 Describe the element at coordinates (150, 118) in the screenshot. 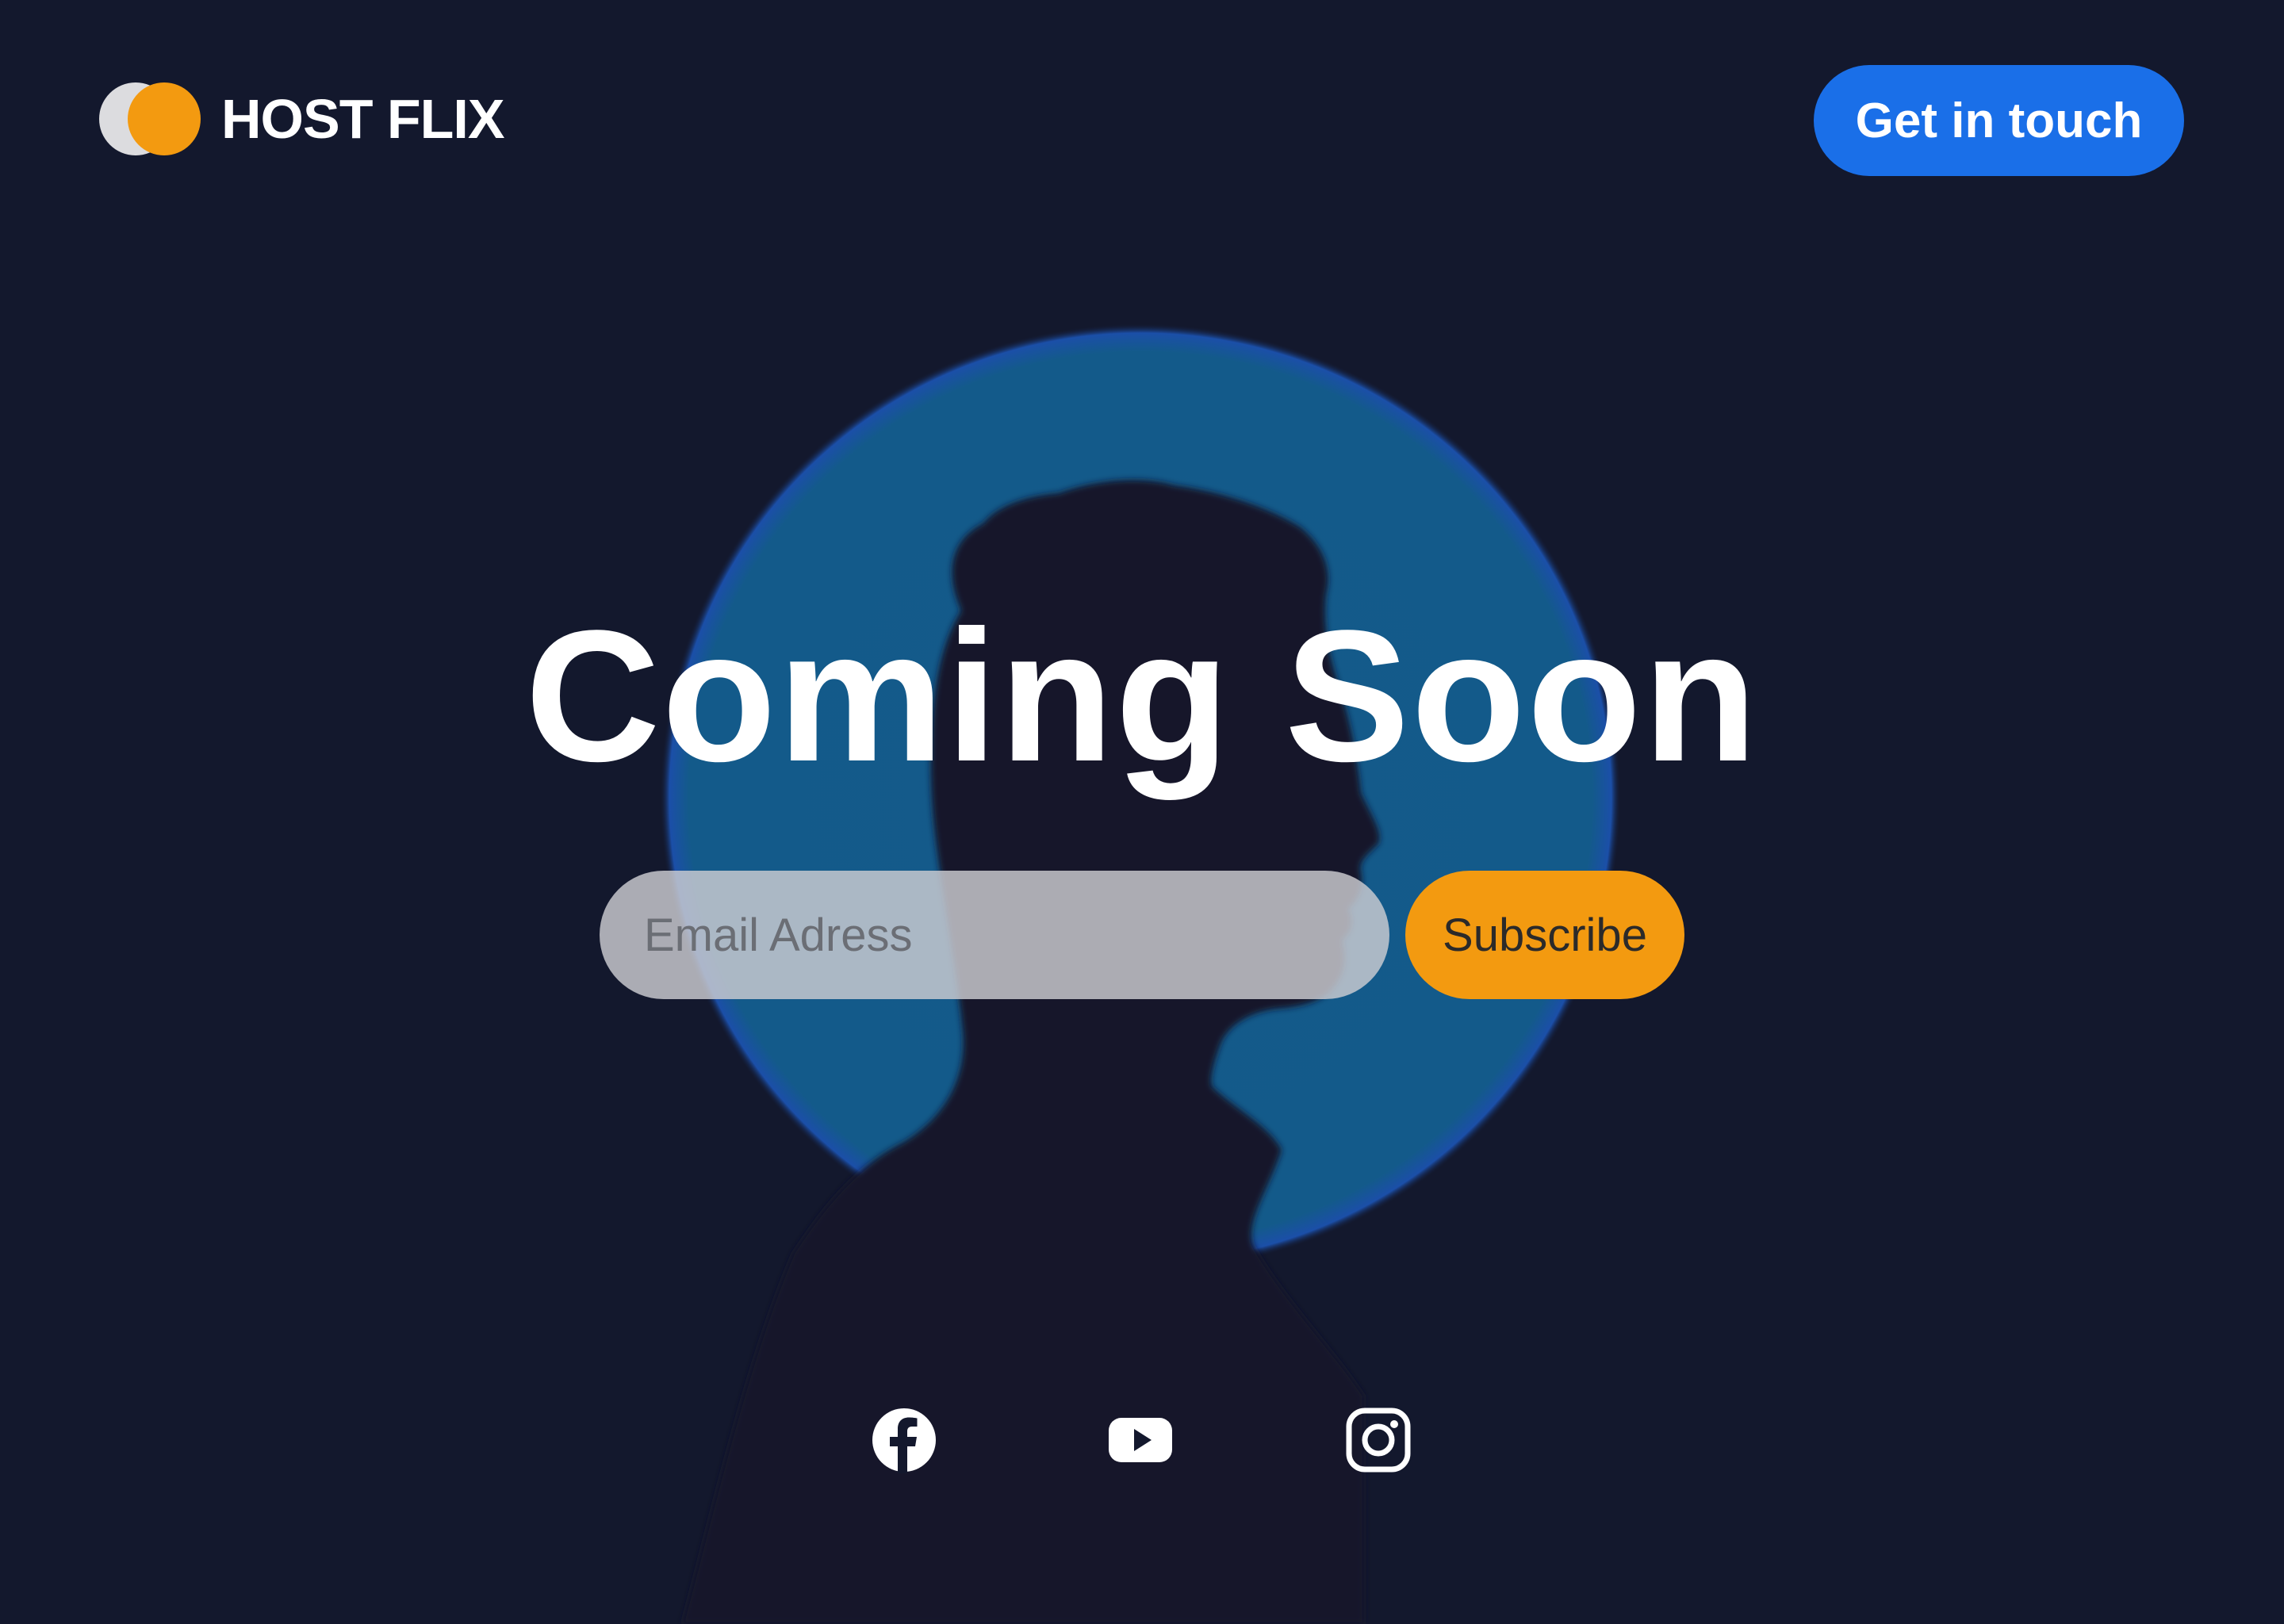

I see `two-overlapping-circles-logo-icon` at that location.